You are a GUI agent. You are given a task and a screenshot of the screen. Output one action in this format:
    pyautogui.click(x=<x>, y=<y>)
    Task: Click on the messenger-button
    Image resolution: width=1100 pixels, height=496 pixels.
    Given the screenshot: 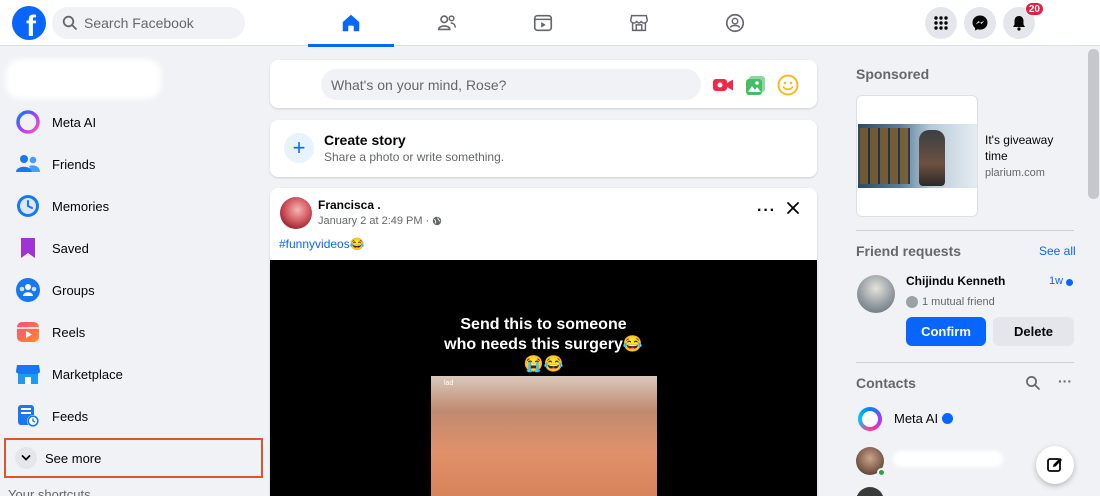 What is the action you would take?
    pyautogui.click(x=980, y=23)
    